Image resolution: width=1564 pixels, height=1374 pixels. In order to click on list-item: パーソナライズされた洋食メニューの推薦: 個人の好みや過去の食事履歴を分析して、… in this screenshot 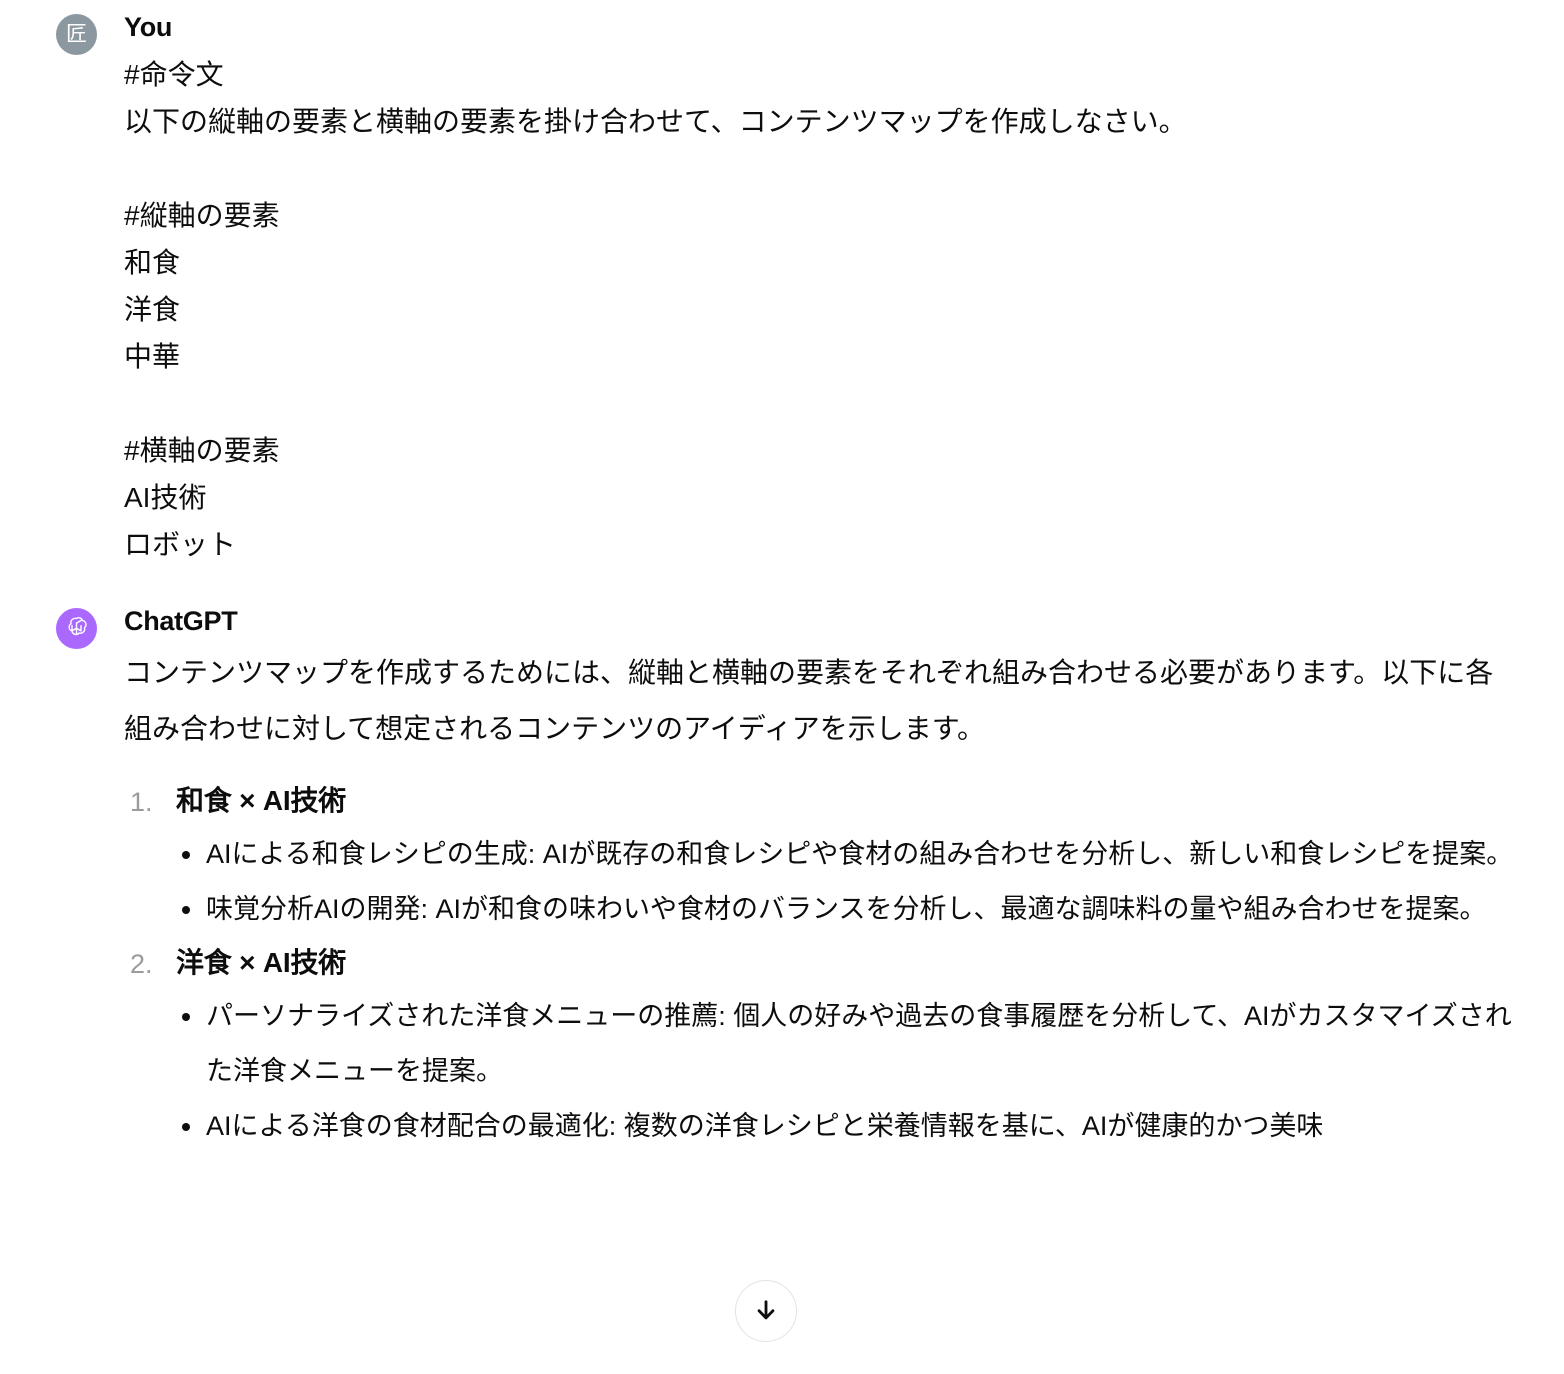, I will do `click(850, 1044)`.